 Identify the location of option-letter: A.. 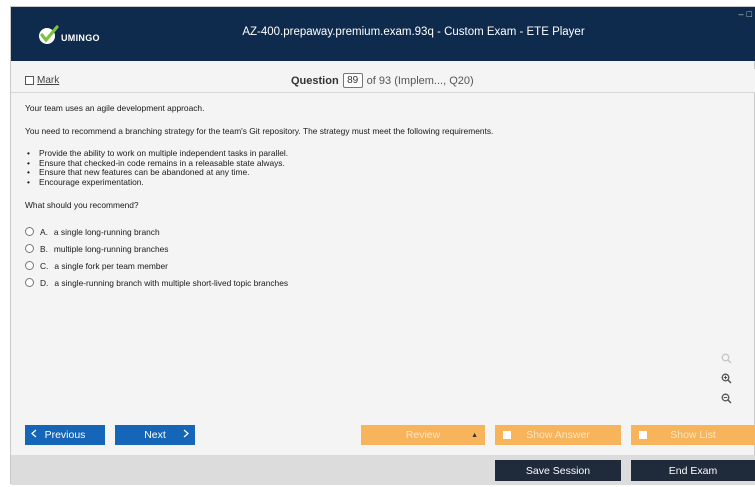
(44, 231).